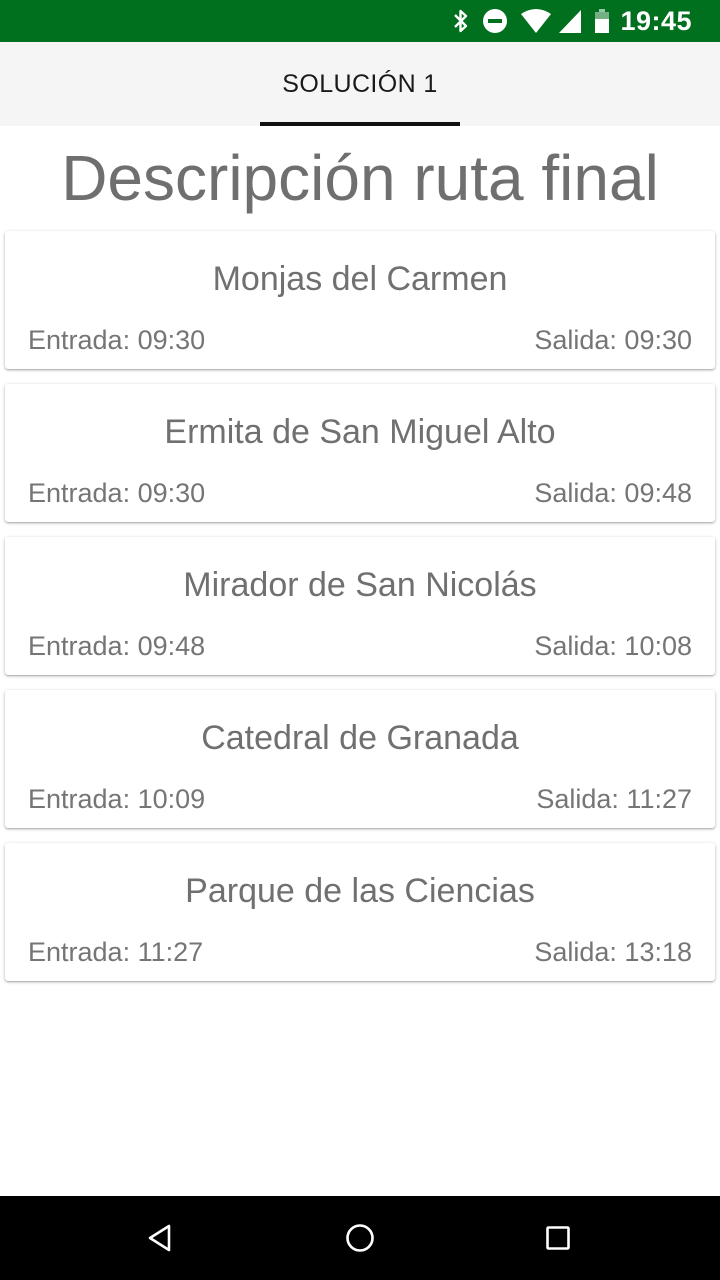  What do you see at coordinates (360, 585) in the screenshot?
I see `stop-name: Mirador de San Nicolás` at bounding box center [360, 585].